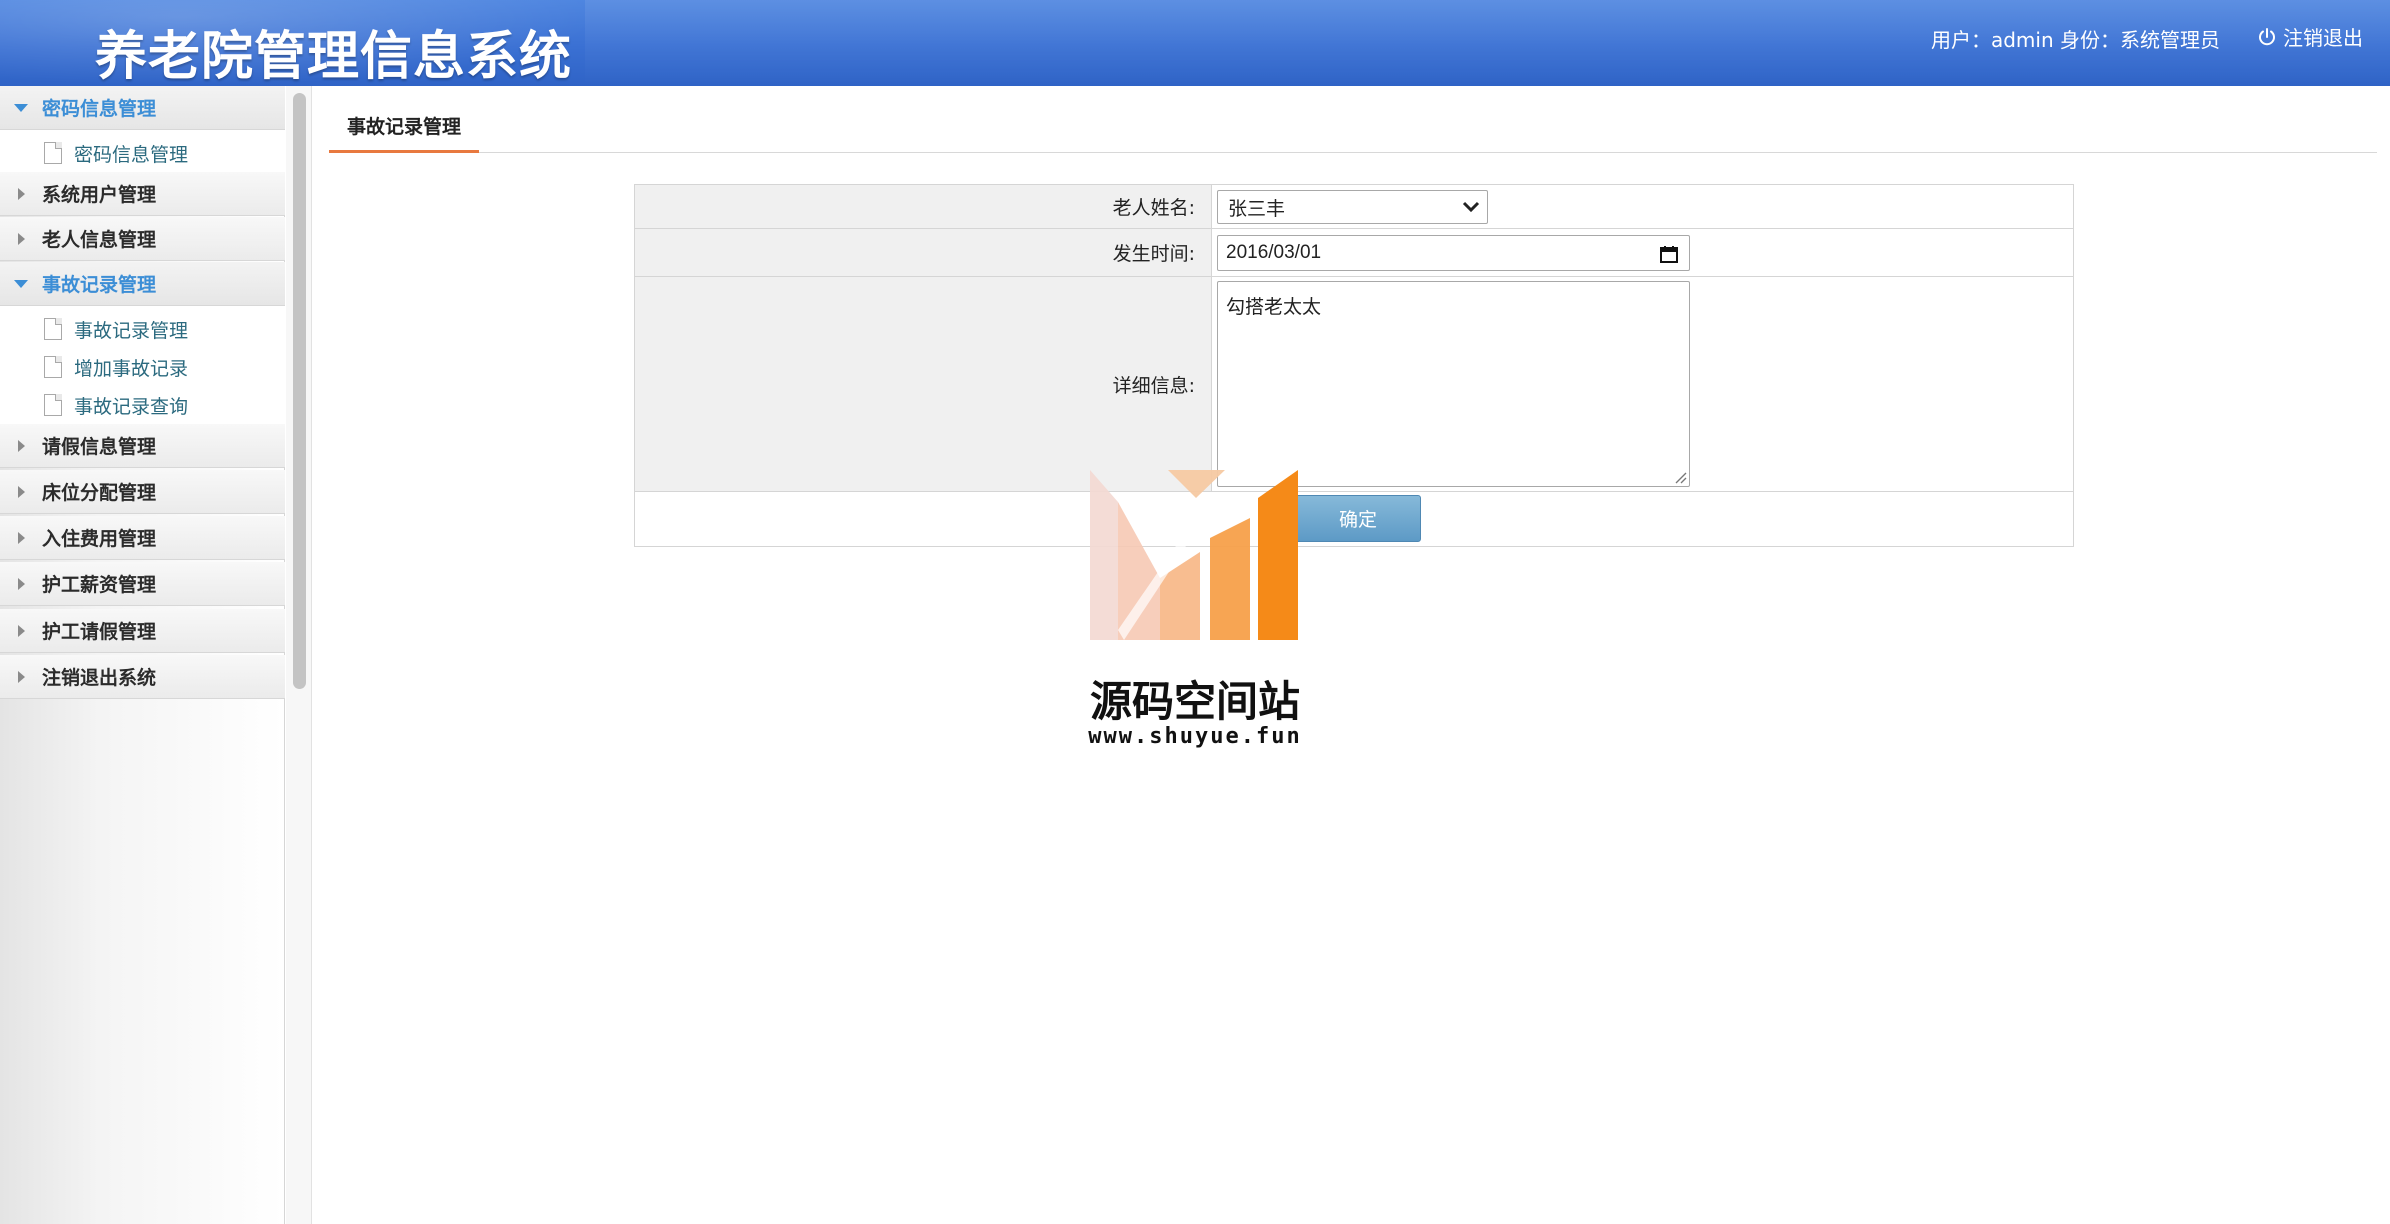 This screenshot has width=2390, height=1224. Describe the element at coordinates (99, 493) in the screenshot. I see `menu-head-label: 床位分配管理` at that location.